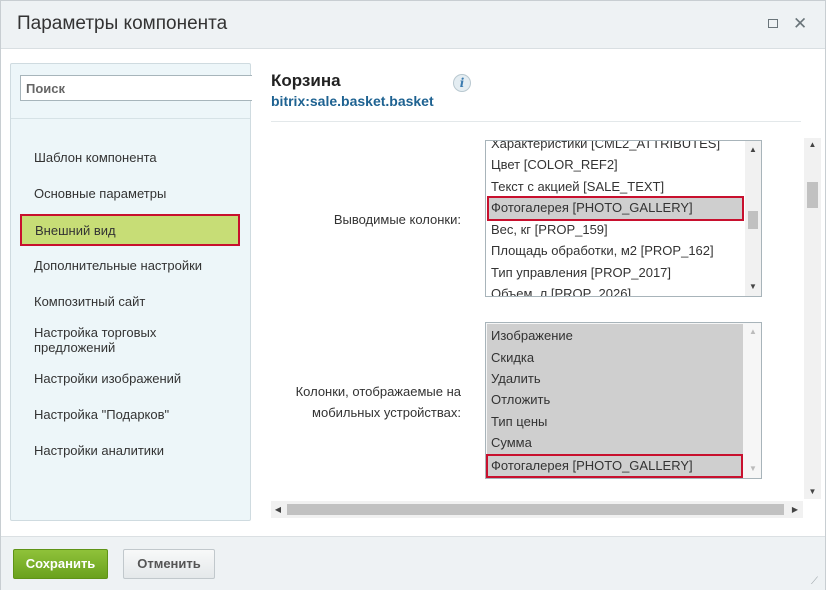  What do you see at coordinates (413, 25) in the screenshot?
I see `dialog-titlebar: Параметры компонента ✕` at bounding box center [413, 25].